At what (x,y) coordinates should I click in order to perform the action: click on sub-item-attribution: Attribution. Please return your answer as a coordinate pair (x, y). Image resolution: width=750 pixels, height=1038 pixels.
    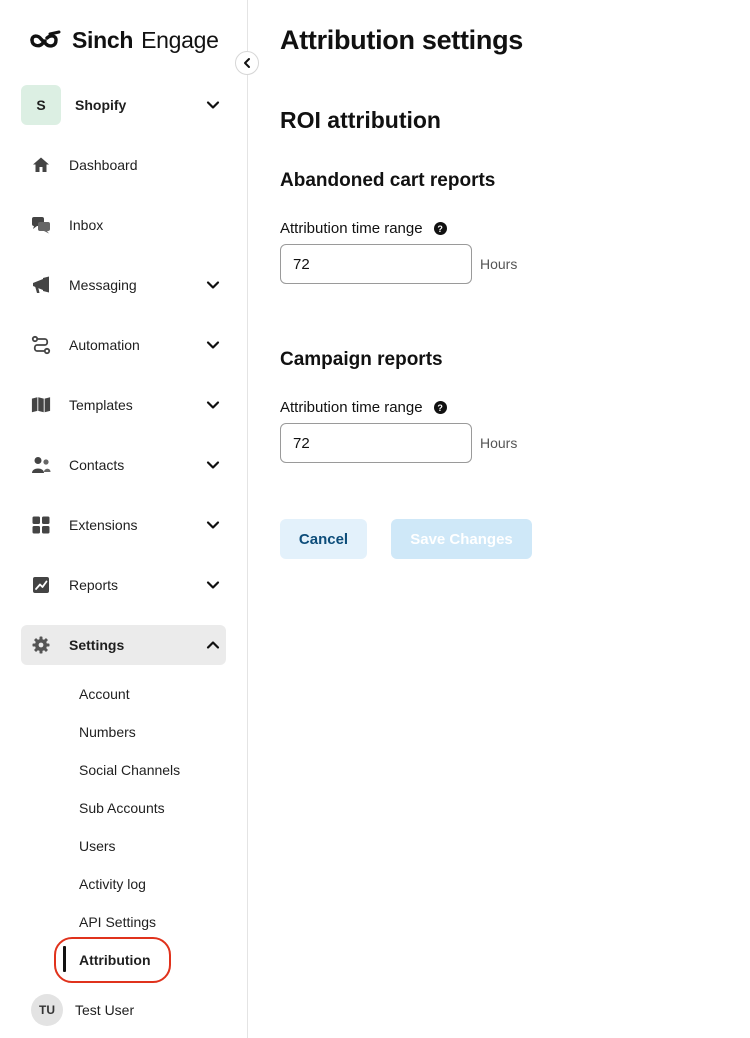
    Looking at the image, I should click on (115, 960).